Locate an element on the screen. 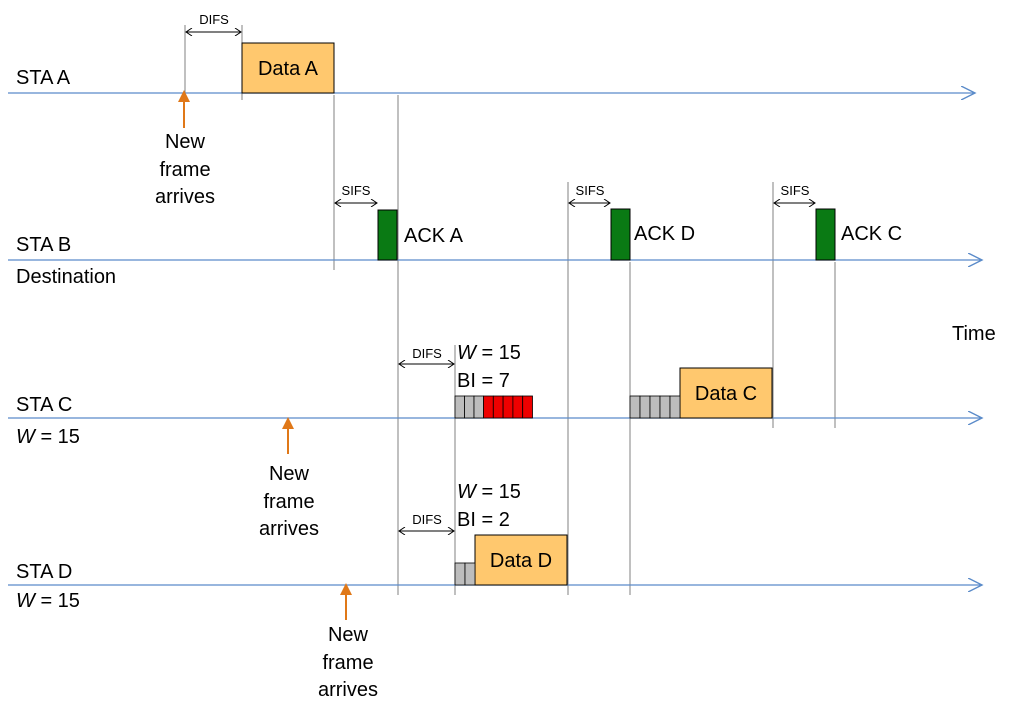 This screenshot has width=1018, height=717. backoff-d-w-value: = 15 is located at coordinates (498, 492).